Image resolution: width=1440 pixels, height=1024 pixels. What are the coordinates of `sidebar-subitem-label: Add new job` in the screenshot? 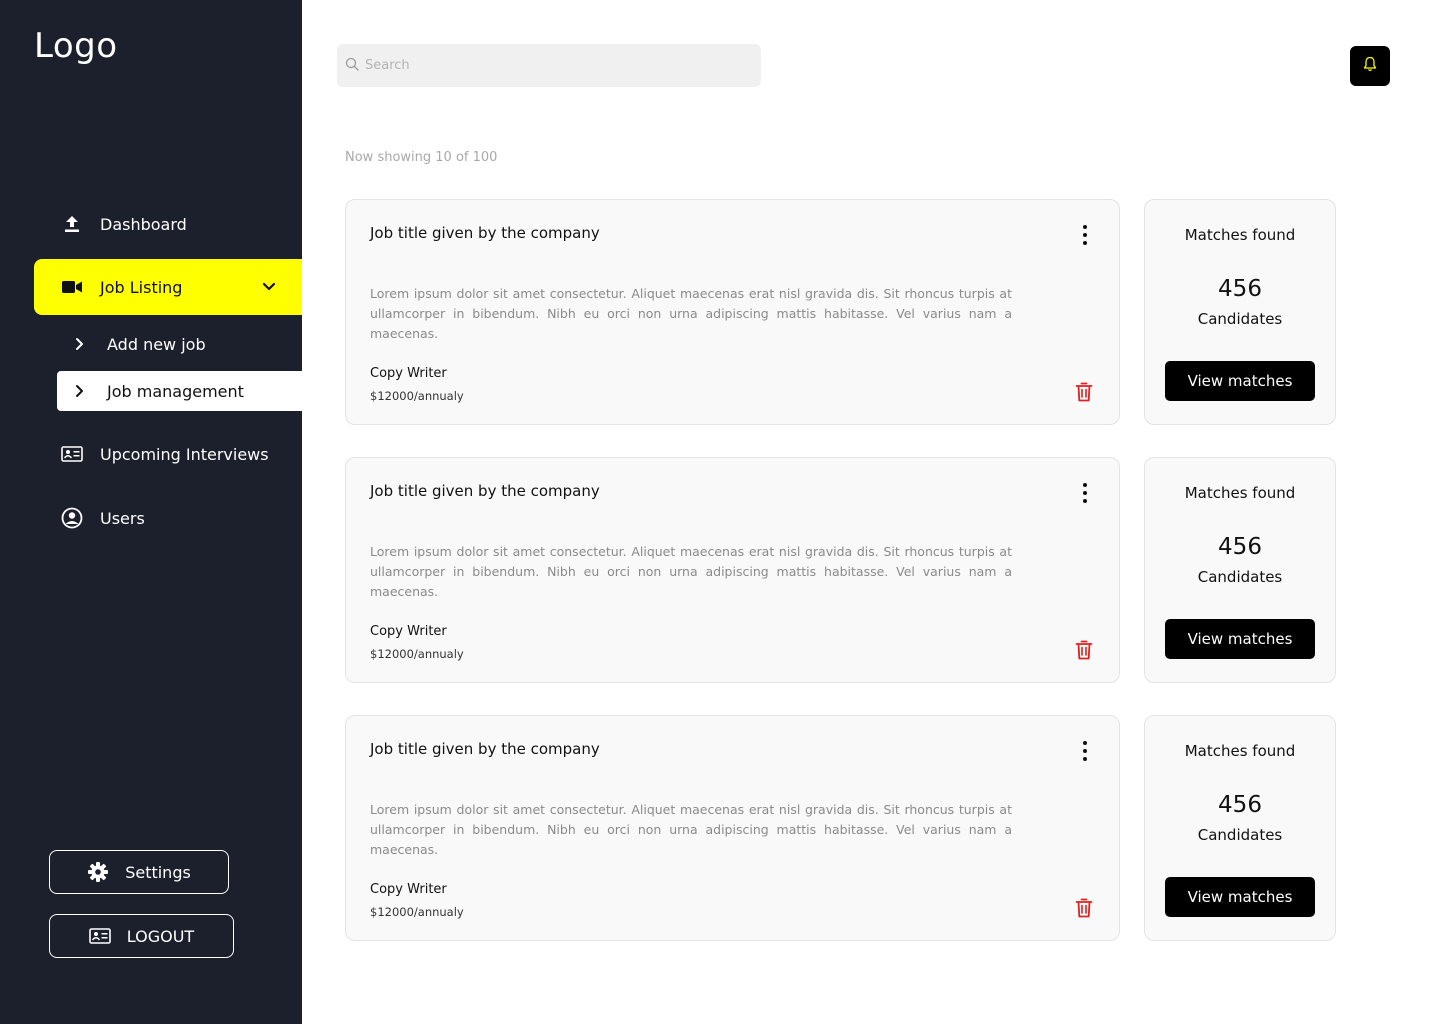 It's located at (156, 344).